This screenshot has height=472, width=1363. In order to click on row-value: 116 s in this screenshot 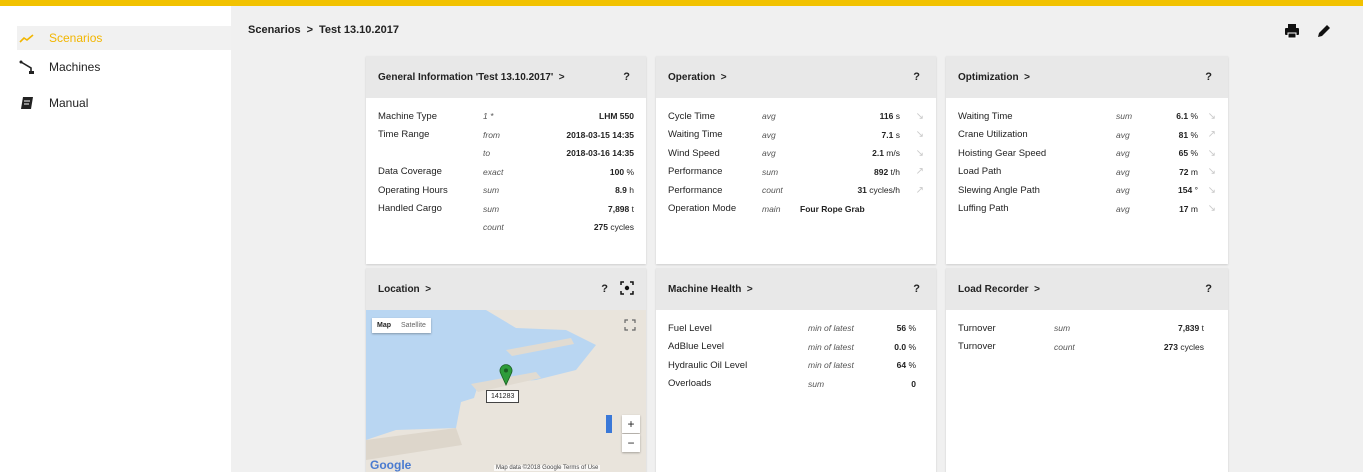, I will do `click(890, 116)`.